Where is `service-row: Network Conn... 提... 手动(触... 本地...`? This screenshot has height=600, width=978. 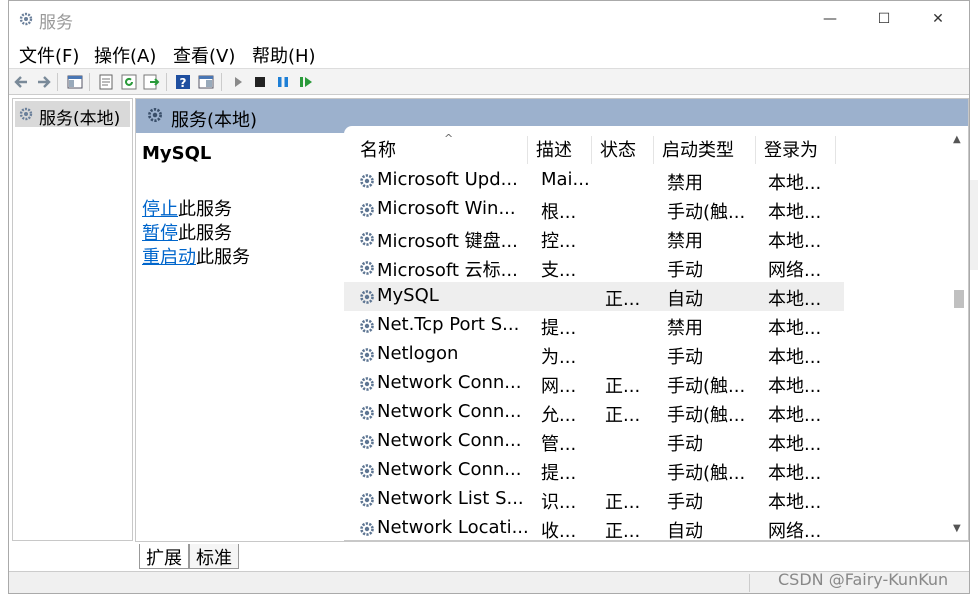 service-row: Network Conn... 提... 手动(触... 本地... is located at coordinates (594, 470).